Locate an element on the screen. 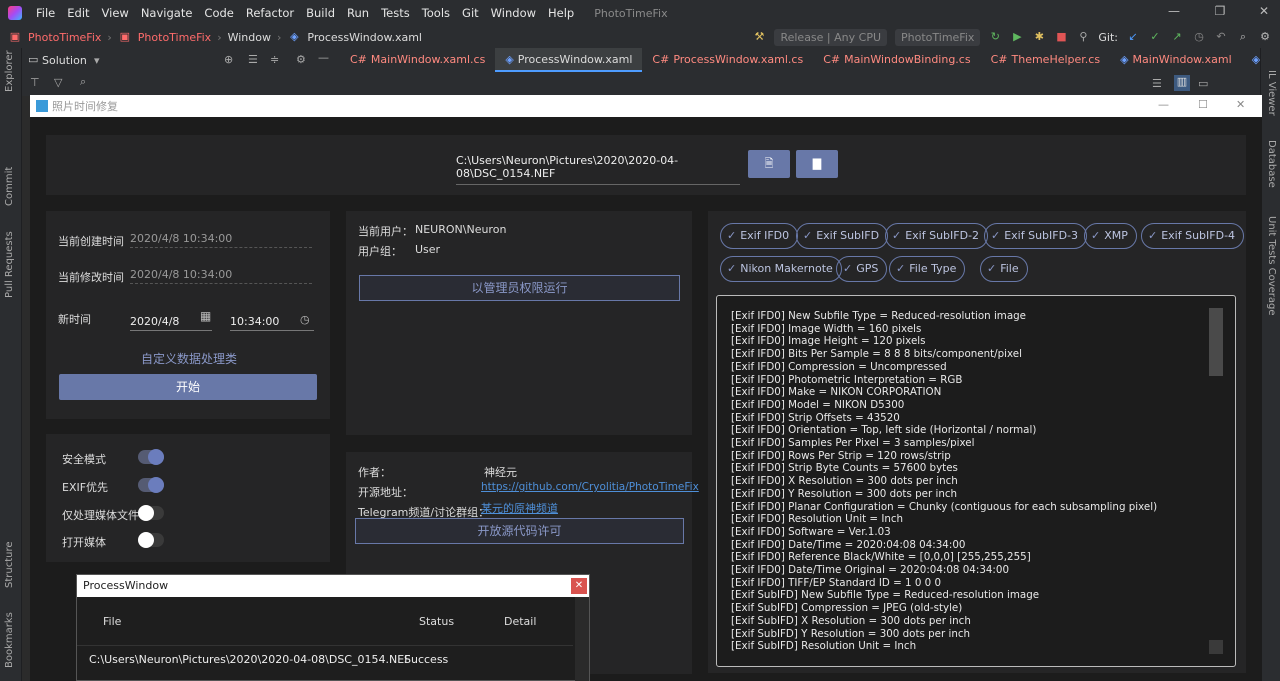  start-button: 开始 is located at coordinates (188, 387).